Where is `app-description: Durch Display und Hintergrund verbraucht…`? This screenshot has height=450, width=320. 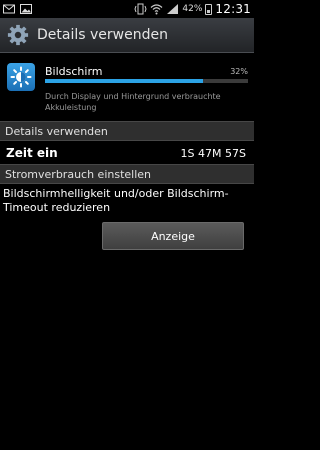
app-description: Durch Display und Hintergrund verbraucht… is located at coordinates (133, 102).